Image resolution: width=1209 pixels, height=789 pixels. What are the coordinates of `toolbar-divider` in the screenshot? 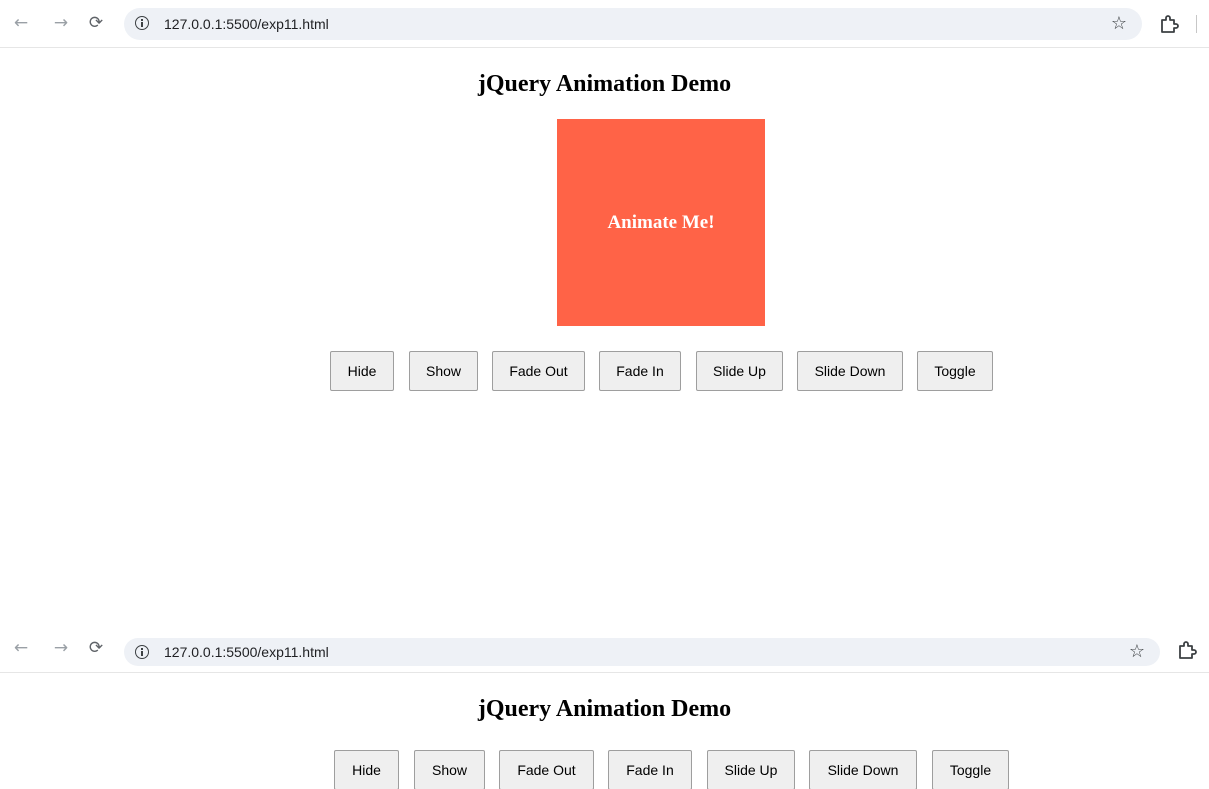 It's located at (1196, 24).